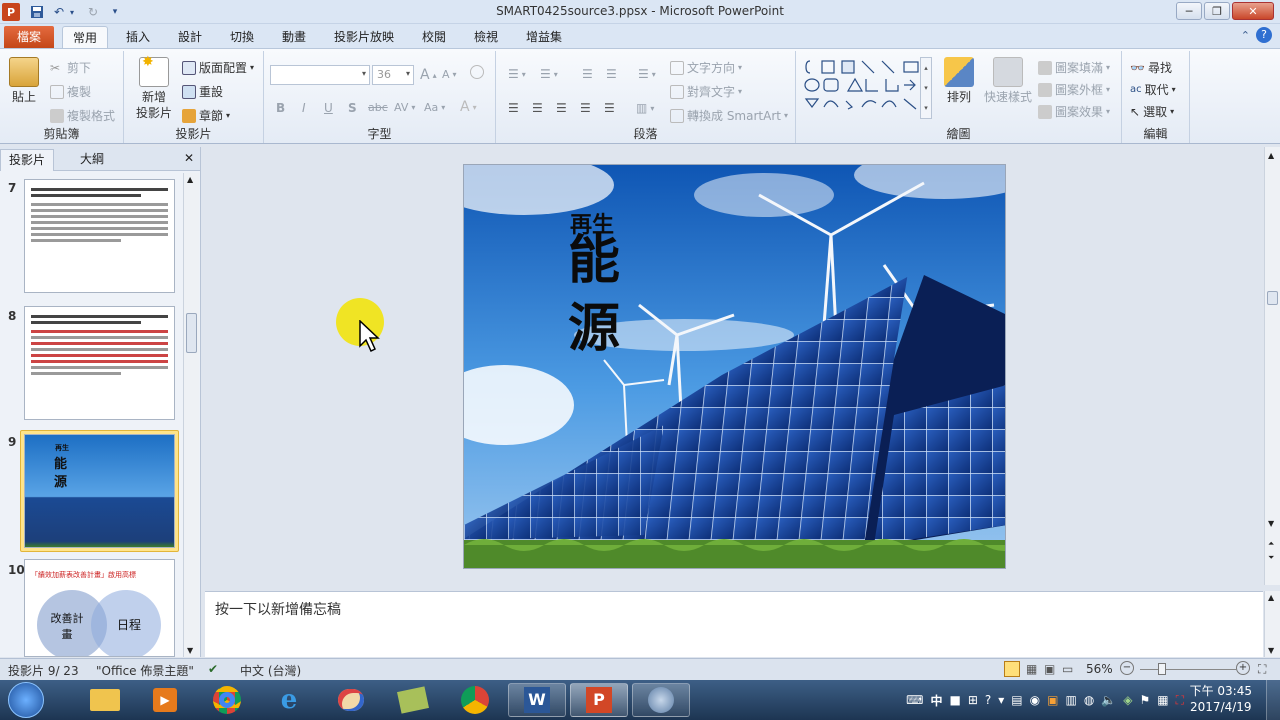 The width and height of the screenshot is (1280, 720). What do you see at coordinates (145, 670) in the screenshot?
I see `theme-name: "Office 佈景主題"` at bounding box center [145, 670].